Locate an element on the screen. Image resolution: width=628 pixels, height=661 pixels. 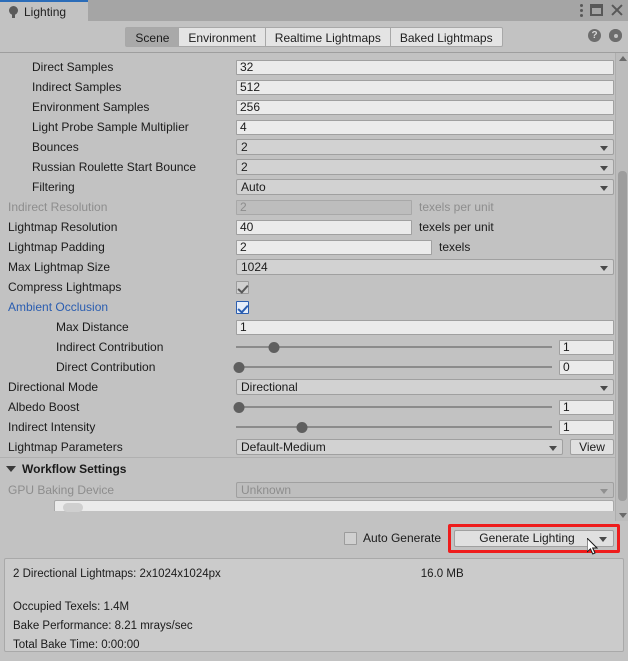
row-indirect-resolution: Indirect Resolution 2 texels per unit is located at coordinates (314, 207).